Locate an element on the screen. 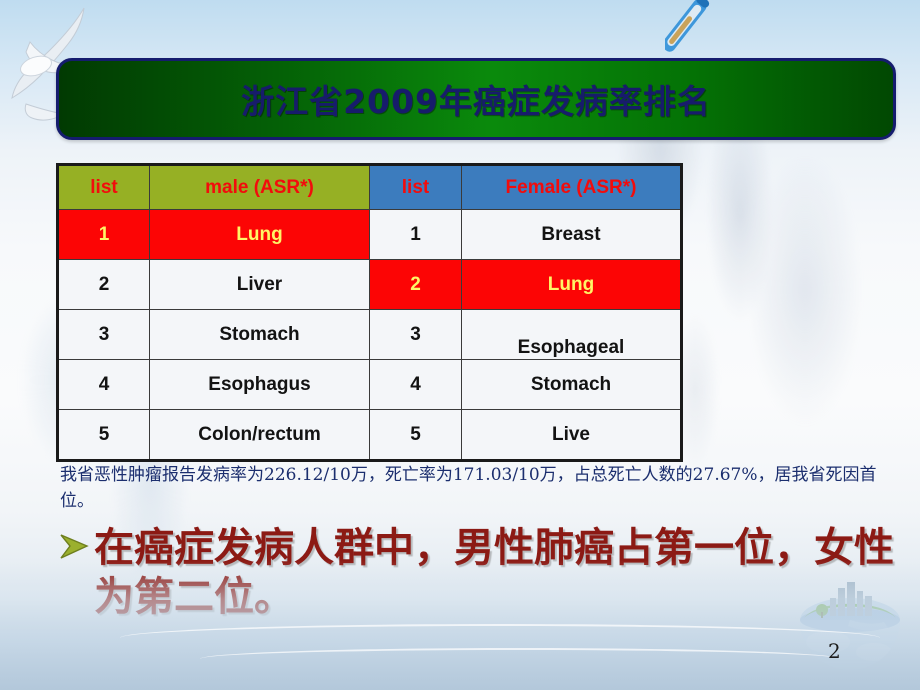 This screenshot has height=690, width=920. cell-female-site: Live is located at coordinates (571, 435).